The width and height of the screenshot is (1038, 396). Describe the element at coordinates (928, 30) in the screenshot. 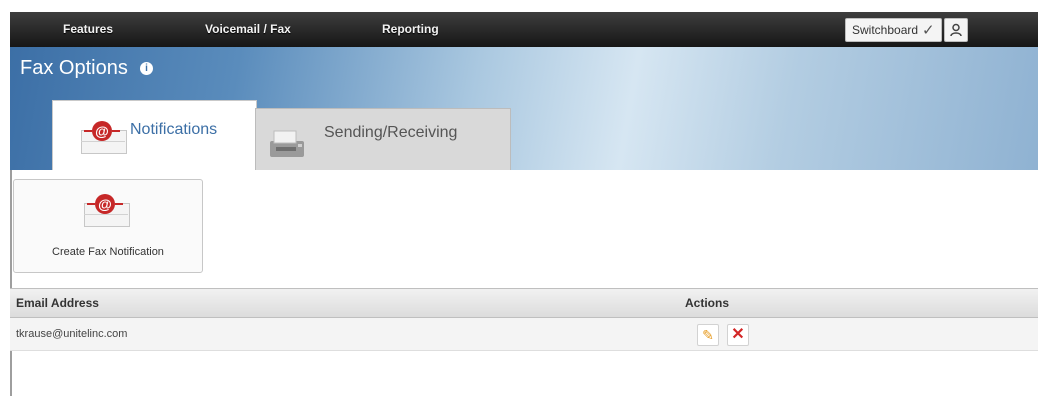

I see `checkmark-icon: ✓` at that location.